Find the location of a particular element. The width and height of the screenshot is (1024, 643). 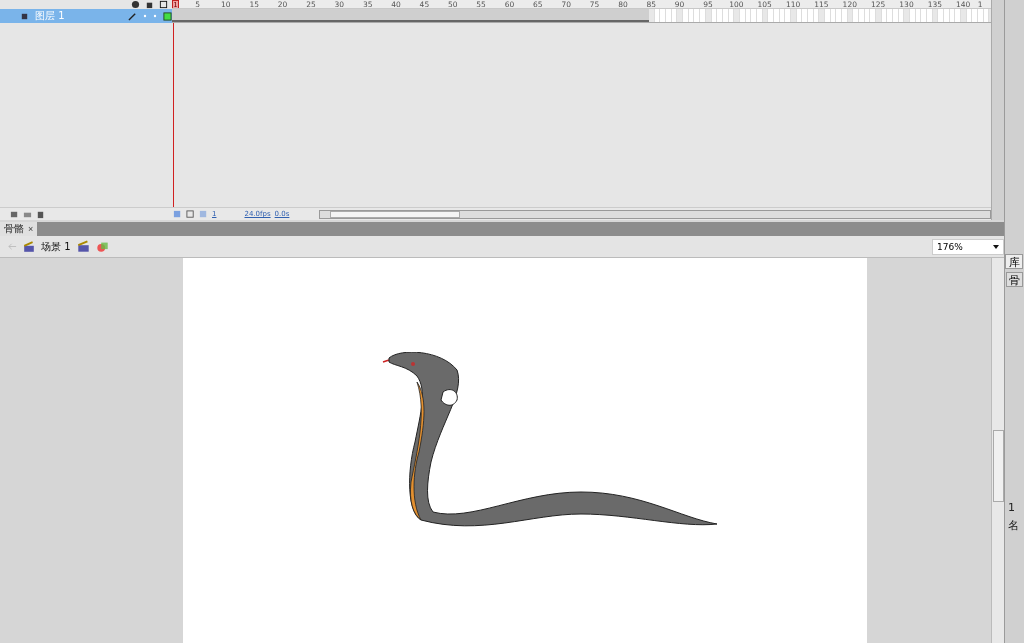

frame-span is located at coordinates (411, 15).